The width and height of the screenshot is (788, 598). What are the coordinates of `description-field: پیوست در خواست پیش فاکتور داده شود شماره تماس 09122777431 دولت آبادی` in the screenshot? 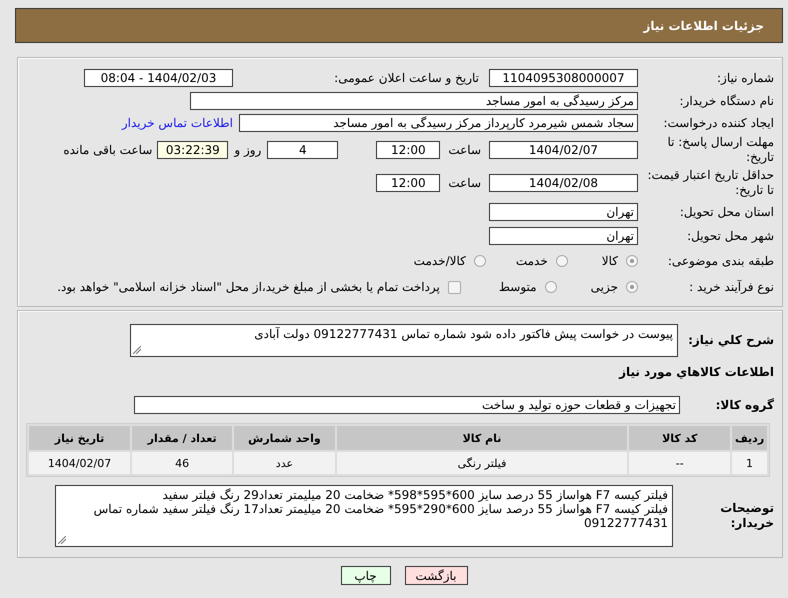 It's located at (404, 340).